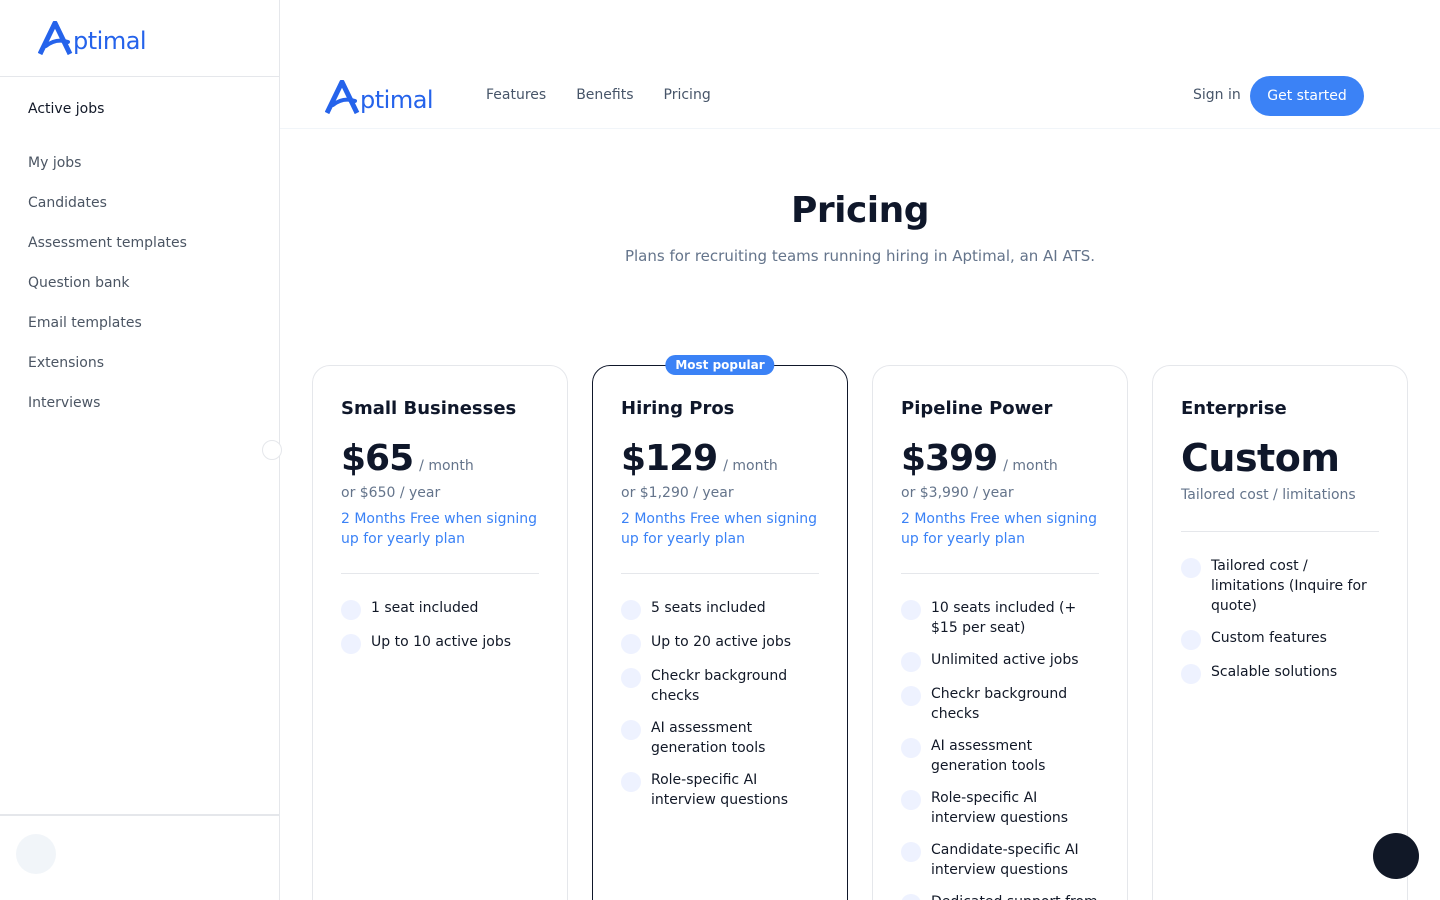  I want to click on feature-item: 1 seat included, so click(441, 609).